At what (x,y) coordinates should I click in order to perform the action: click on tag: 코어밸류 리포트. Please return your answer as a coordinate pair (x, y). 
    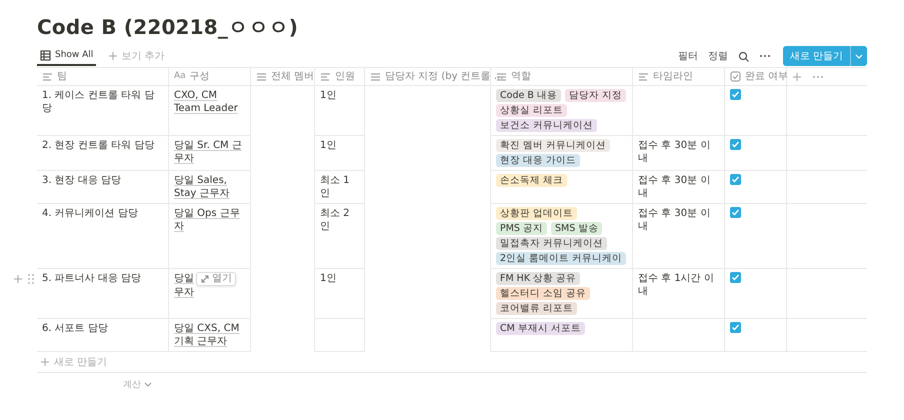
    Looking at the image, I should click on (537, 308).